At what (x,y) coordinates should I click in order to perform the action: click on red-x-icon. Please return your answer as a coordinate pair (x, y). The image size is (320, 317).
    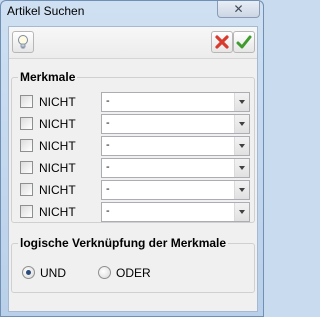
    Looking at the image, I should click on (222, 42).